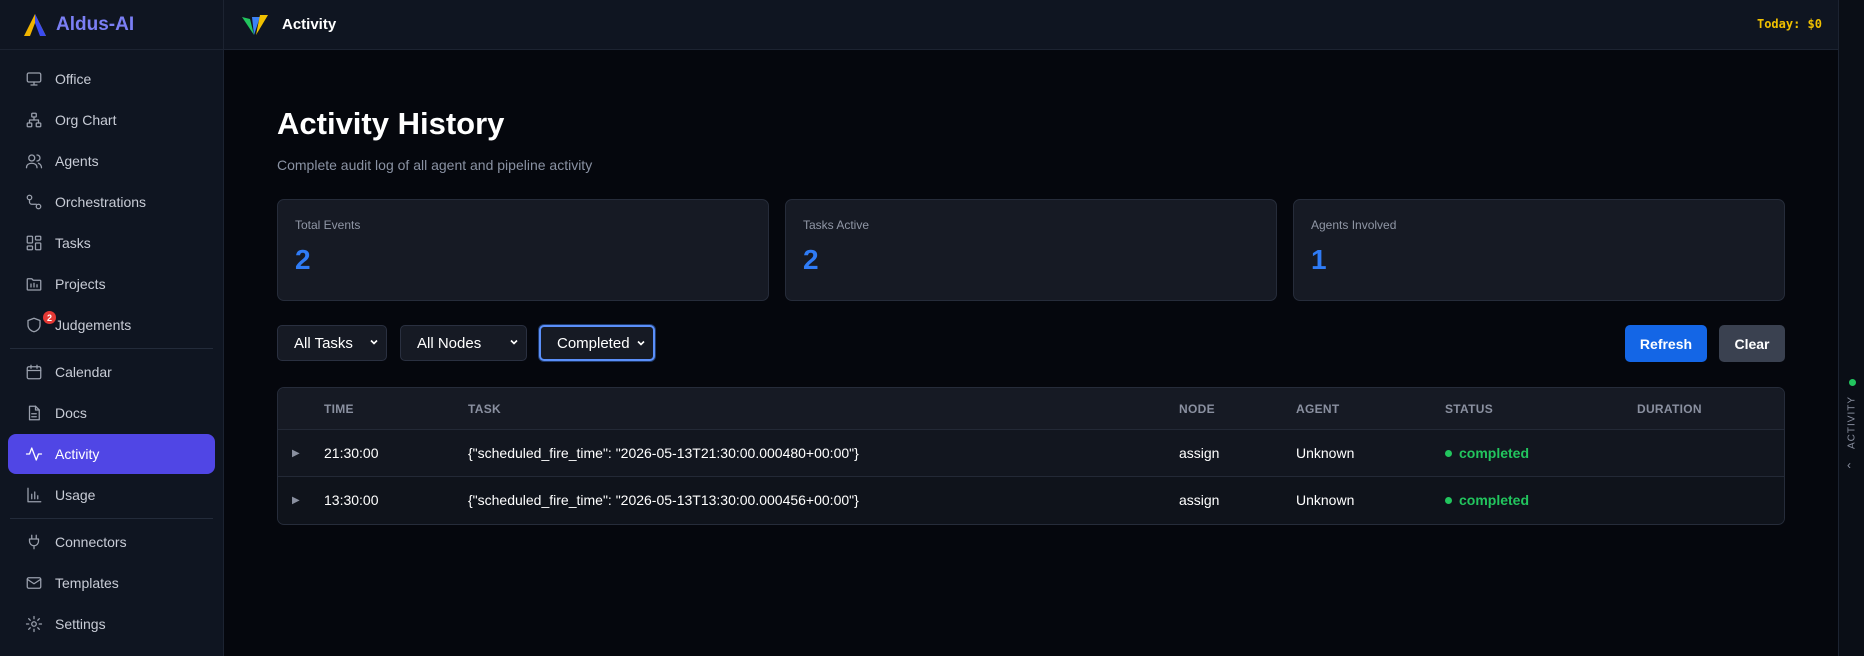  What do you see at coordinates (339, 408) in the screenshot?
I see `column-header-time: TIME` at bounding box center [339, 408].